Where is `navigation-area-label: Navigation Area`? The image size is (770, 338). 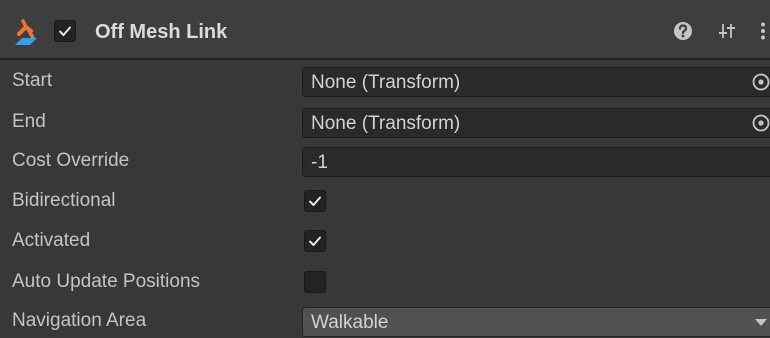 navigation-area-label: Navigation Area is located at coordinates (79, 320).